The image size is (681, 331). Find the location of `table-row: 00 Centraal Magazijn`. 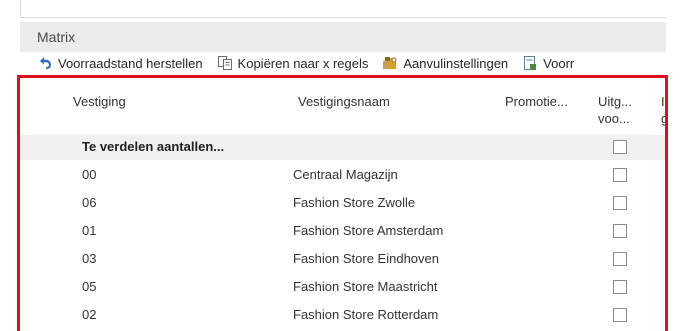

table-row: 00 Centraal Magazijn is located at coordinates (342, 175).